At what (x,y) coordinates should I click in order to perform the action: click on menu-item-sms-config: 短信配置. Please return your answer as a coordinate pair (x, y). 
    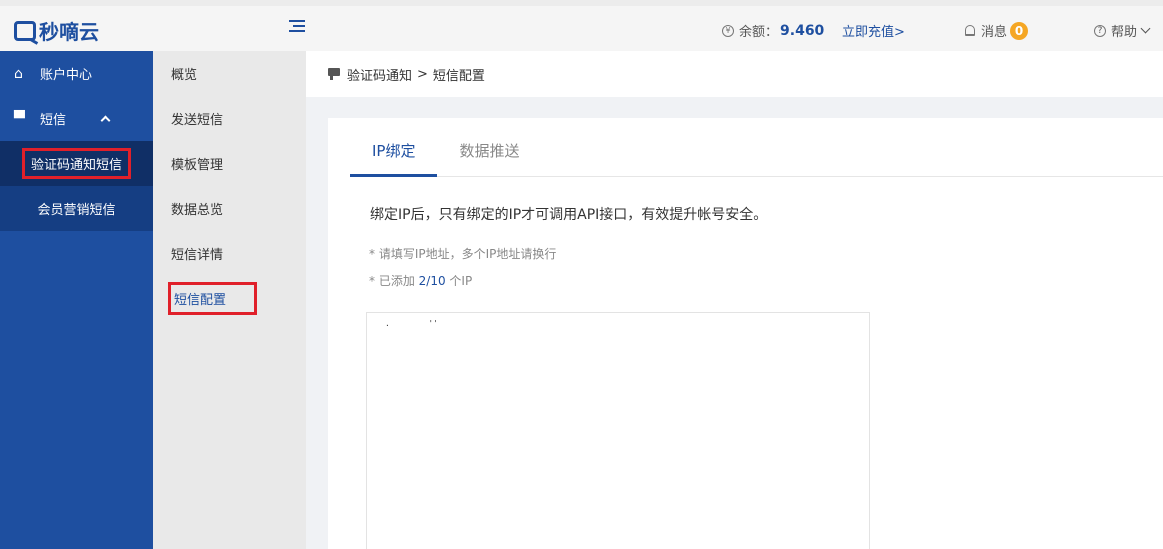
    Looking at the image, I should click on (229, 298).